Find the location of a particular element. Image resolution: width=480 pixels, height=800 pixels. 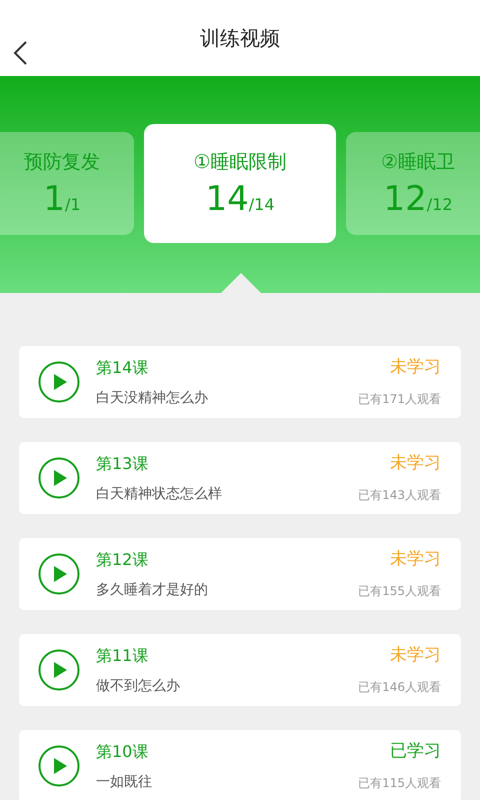

pointer-arrow is located at coordinates (241, 283).